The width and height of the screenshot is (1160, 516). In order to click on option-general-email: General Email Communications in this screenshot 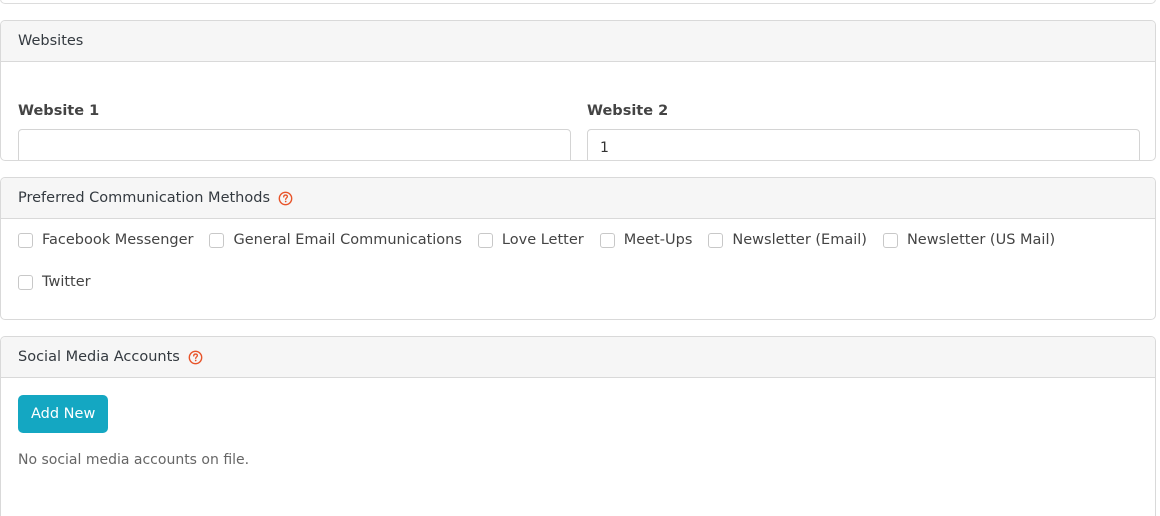, I will do `click(335, 240)`.